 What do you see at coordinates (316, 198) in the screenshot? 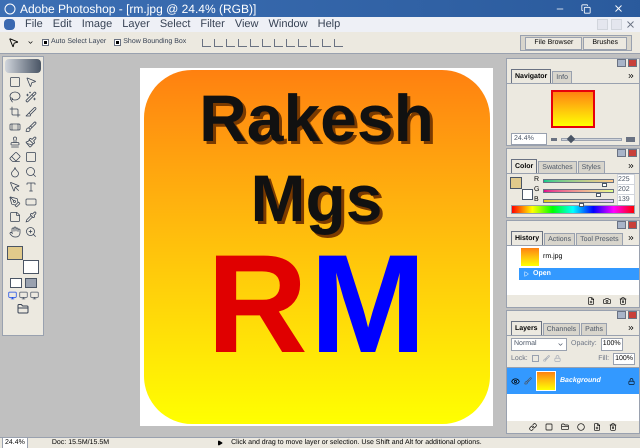
I see `outlined-title-text: Mgs` at bounding box center [316, 198].